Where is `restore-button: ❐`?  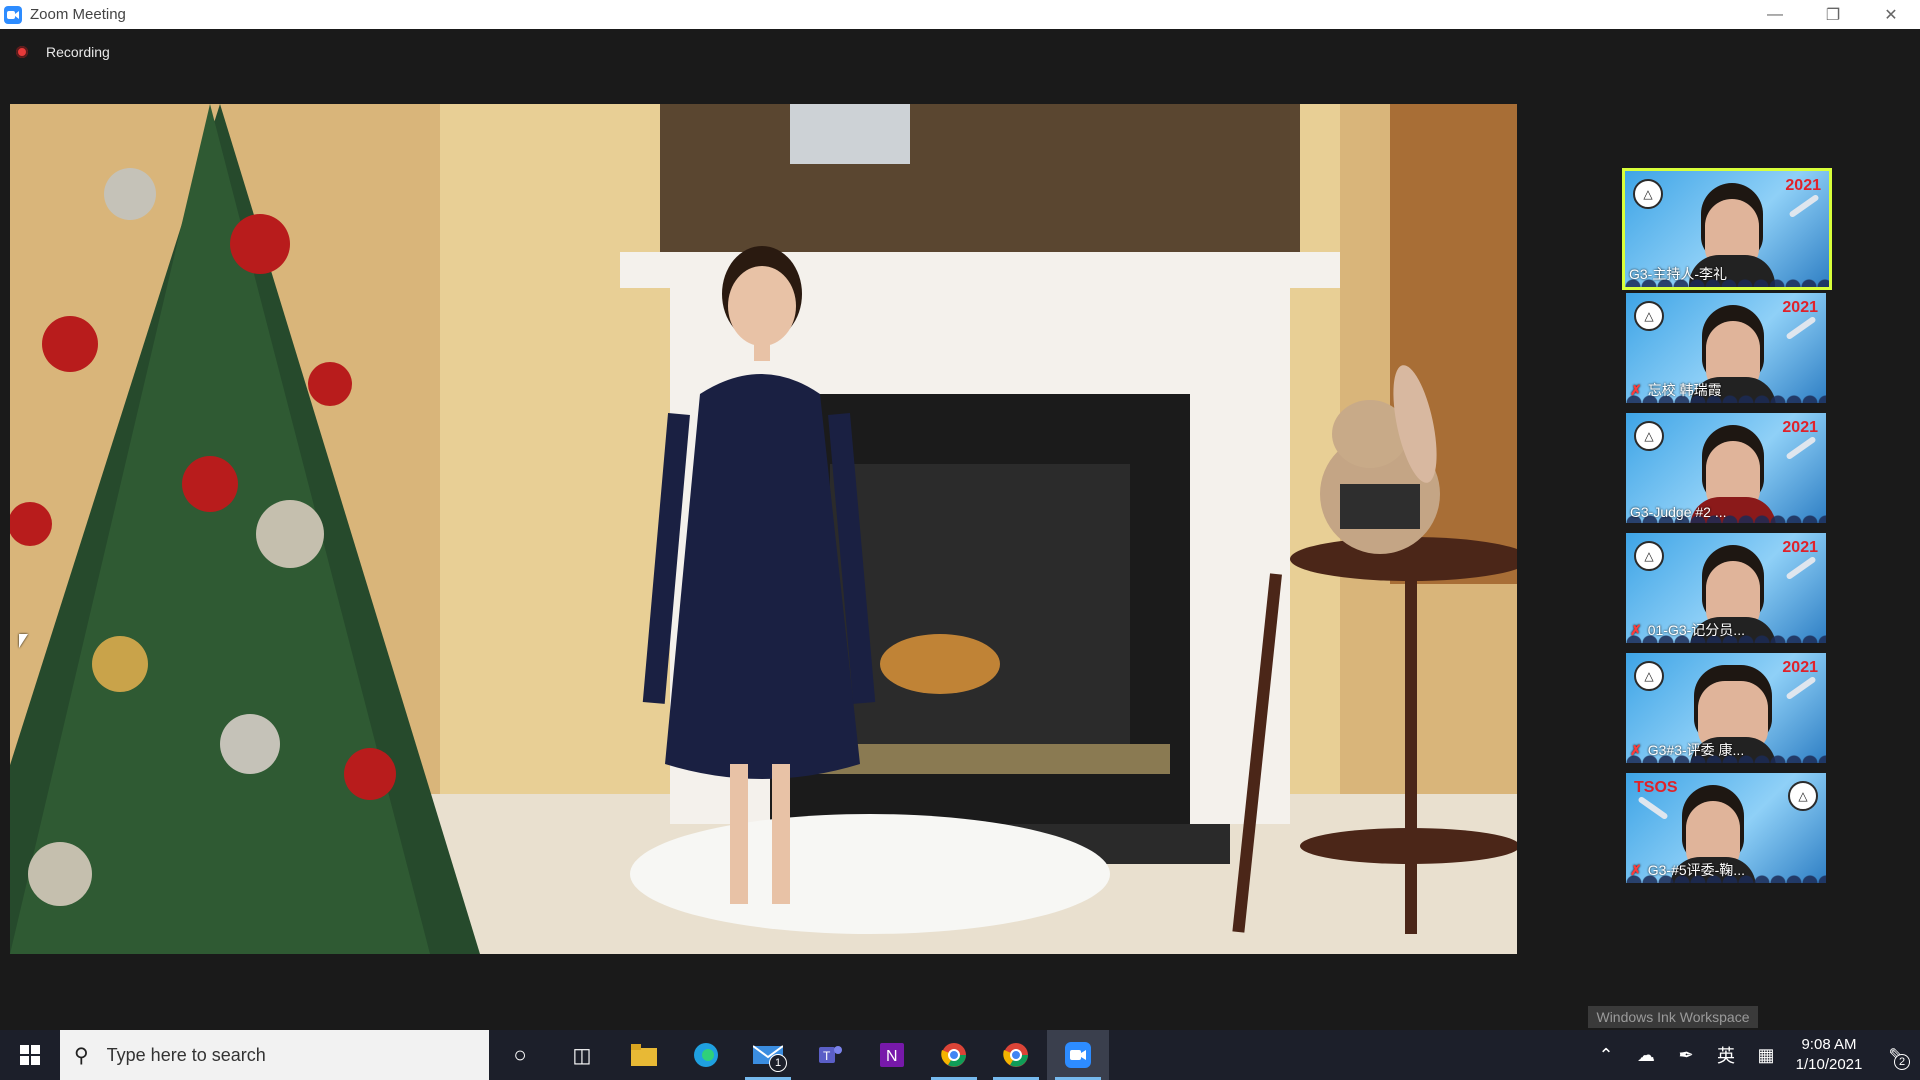 restore-button: ❐ is located at coordinates (1833, 14).